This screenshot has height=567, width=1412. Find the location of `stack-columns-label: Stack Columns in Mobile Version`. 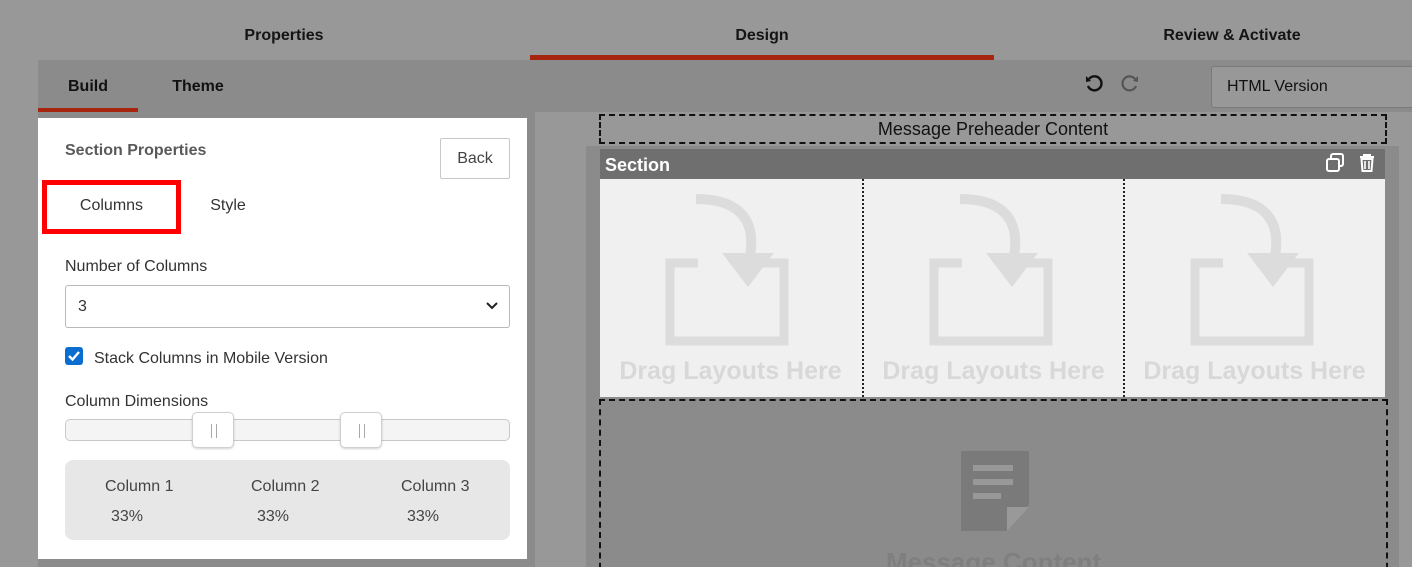

stack-columns-label: Stack Columns in Mobile Version is located at coordinates (211, 358).